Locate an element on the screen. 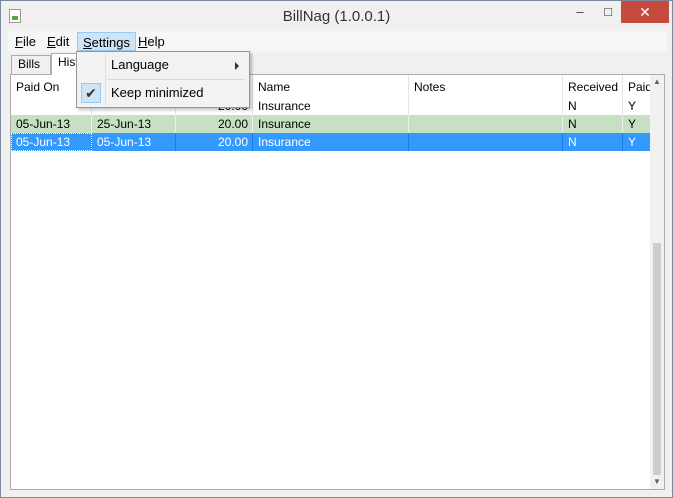 Image resolution: width=673 pixels, height=498 pixels. cell-due: 25-Jun-13 is located at coordinates (134, 124).